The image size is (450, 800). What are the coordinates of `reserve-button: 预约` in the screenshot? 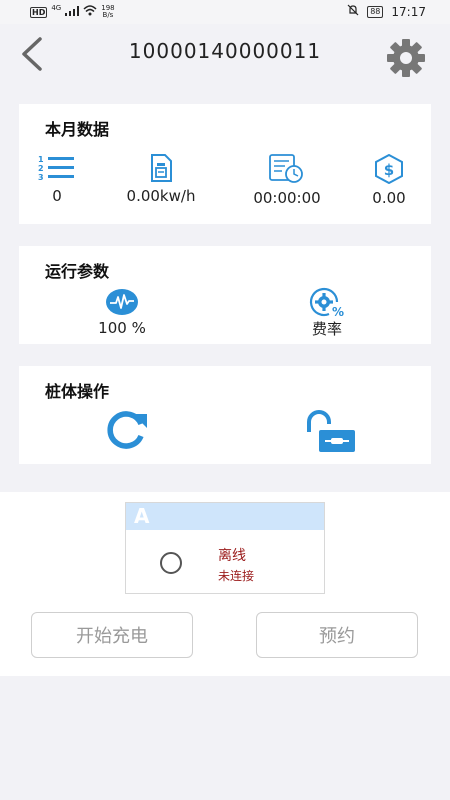 It's located at (337, 635).